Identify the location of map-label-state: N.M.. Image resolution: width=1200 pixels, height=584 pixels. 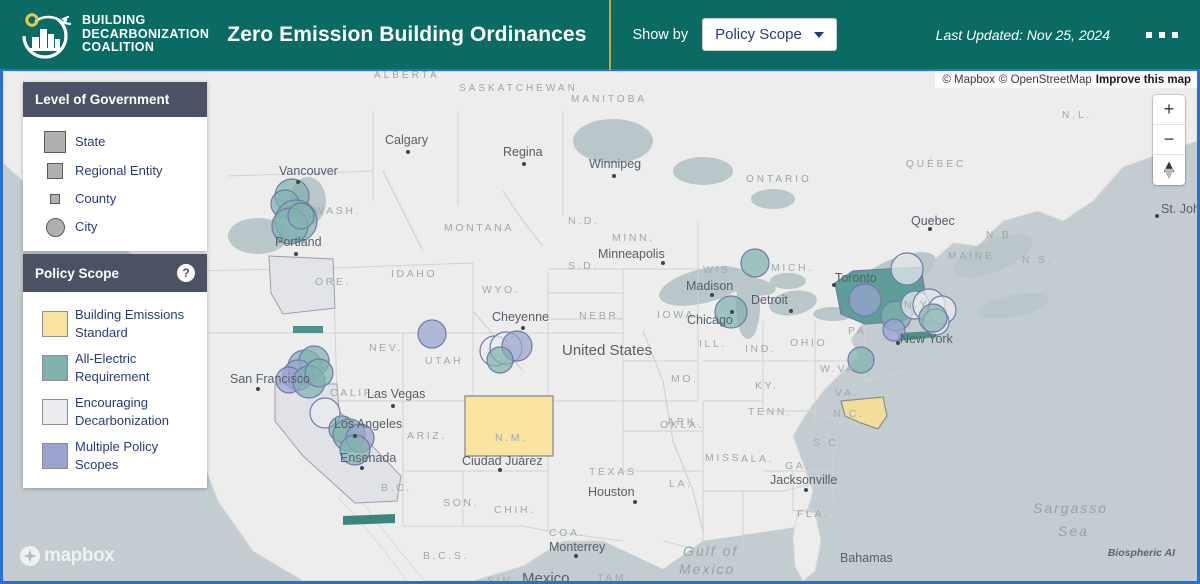
(511, 438).